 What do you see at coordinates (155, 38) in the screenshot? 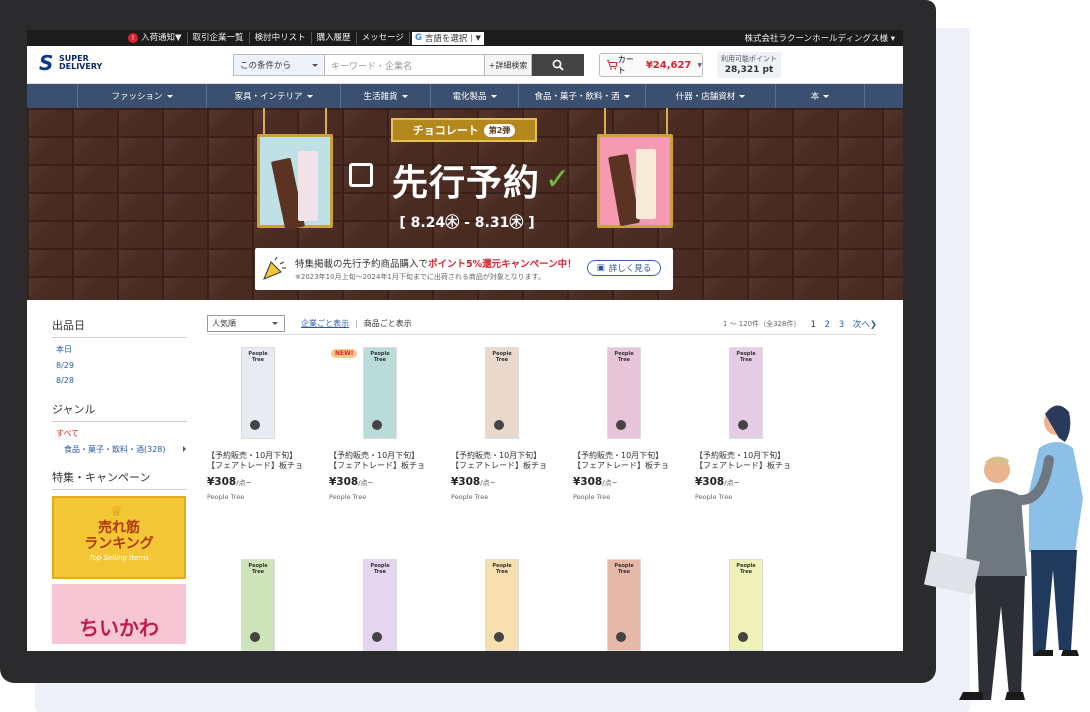
I see `restock-notice-link: ! 入荷通知▼` at bounding box center [155, 38].